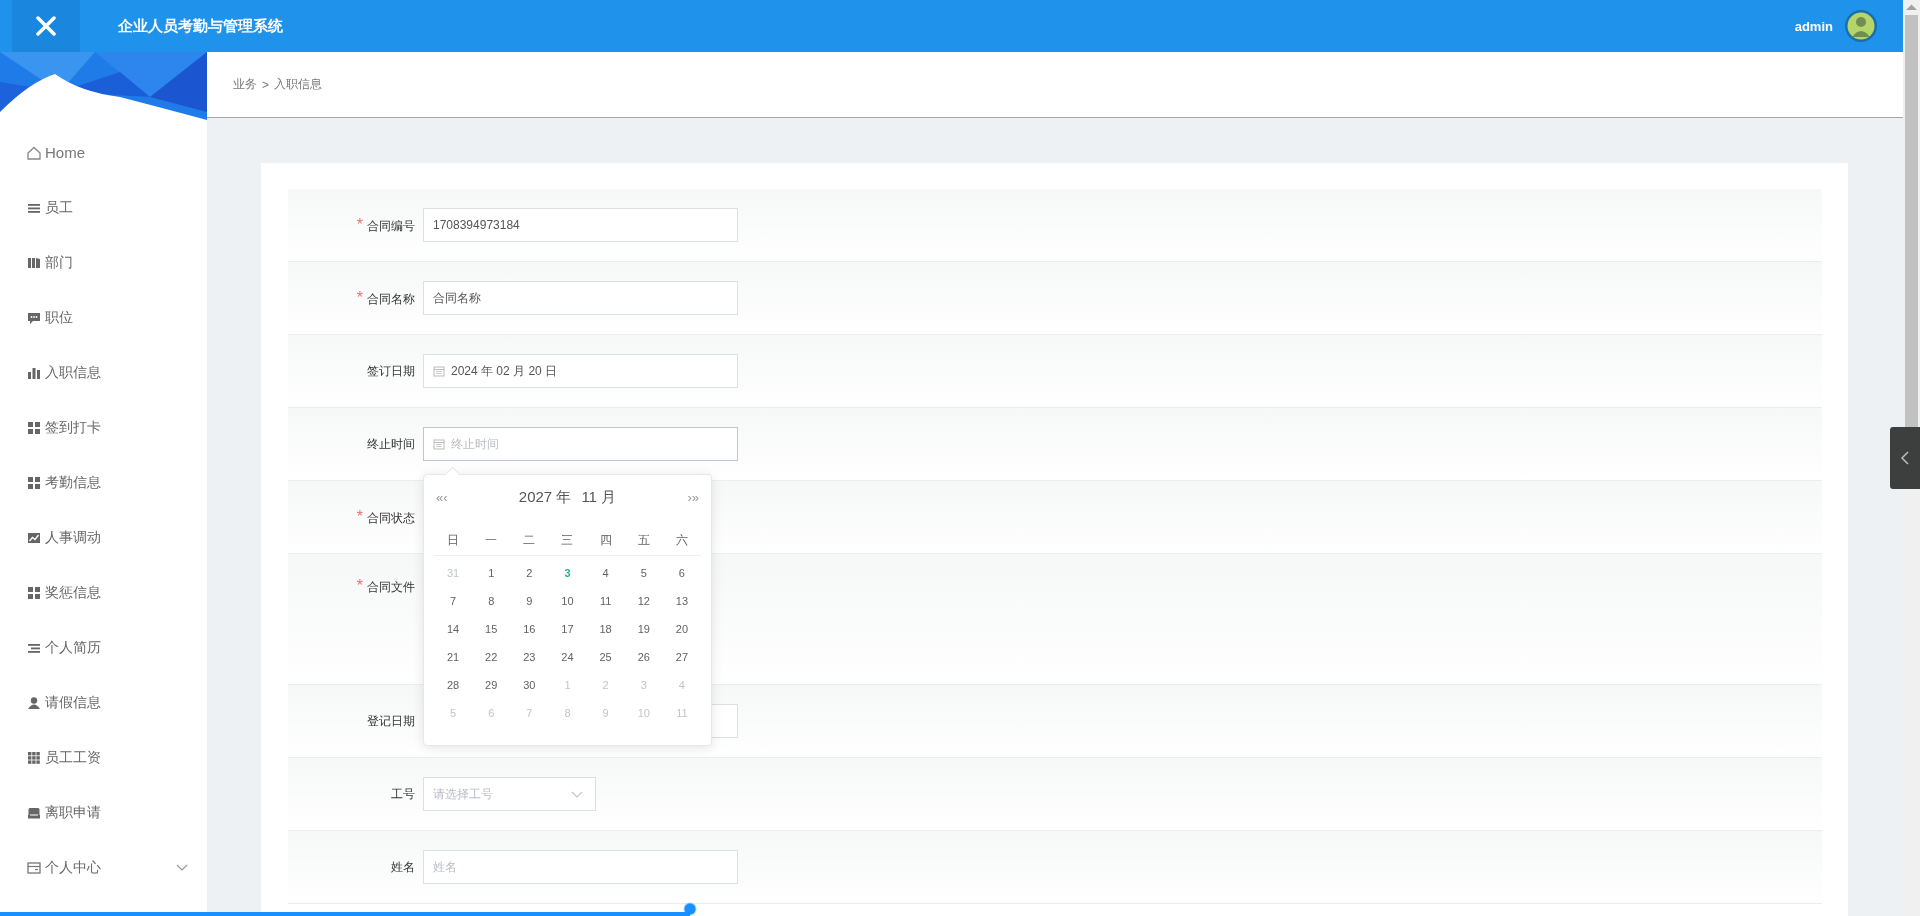  Describe the element at coordinates (103, 372) in the screenshot. I see `sidebar-item: 入职信息` at that location.